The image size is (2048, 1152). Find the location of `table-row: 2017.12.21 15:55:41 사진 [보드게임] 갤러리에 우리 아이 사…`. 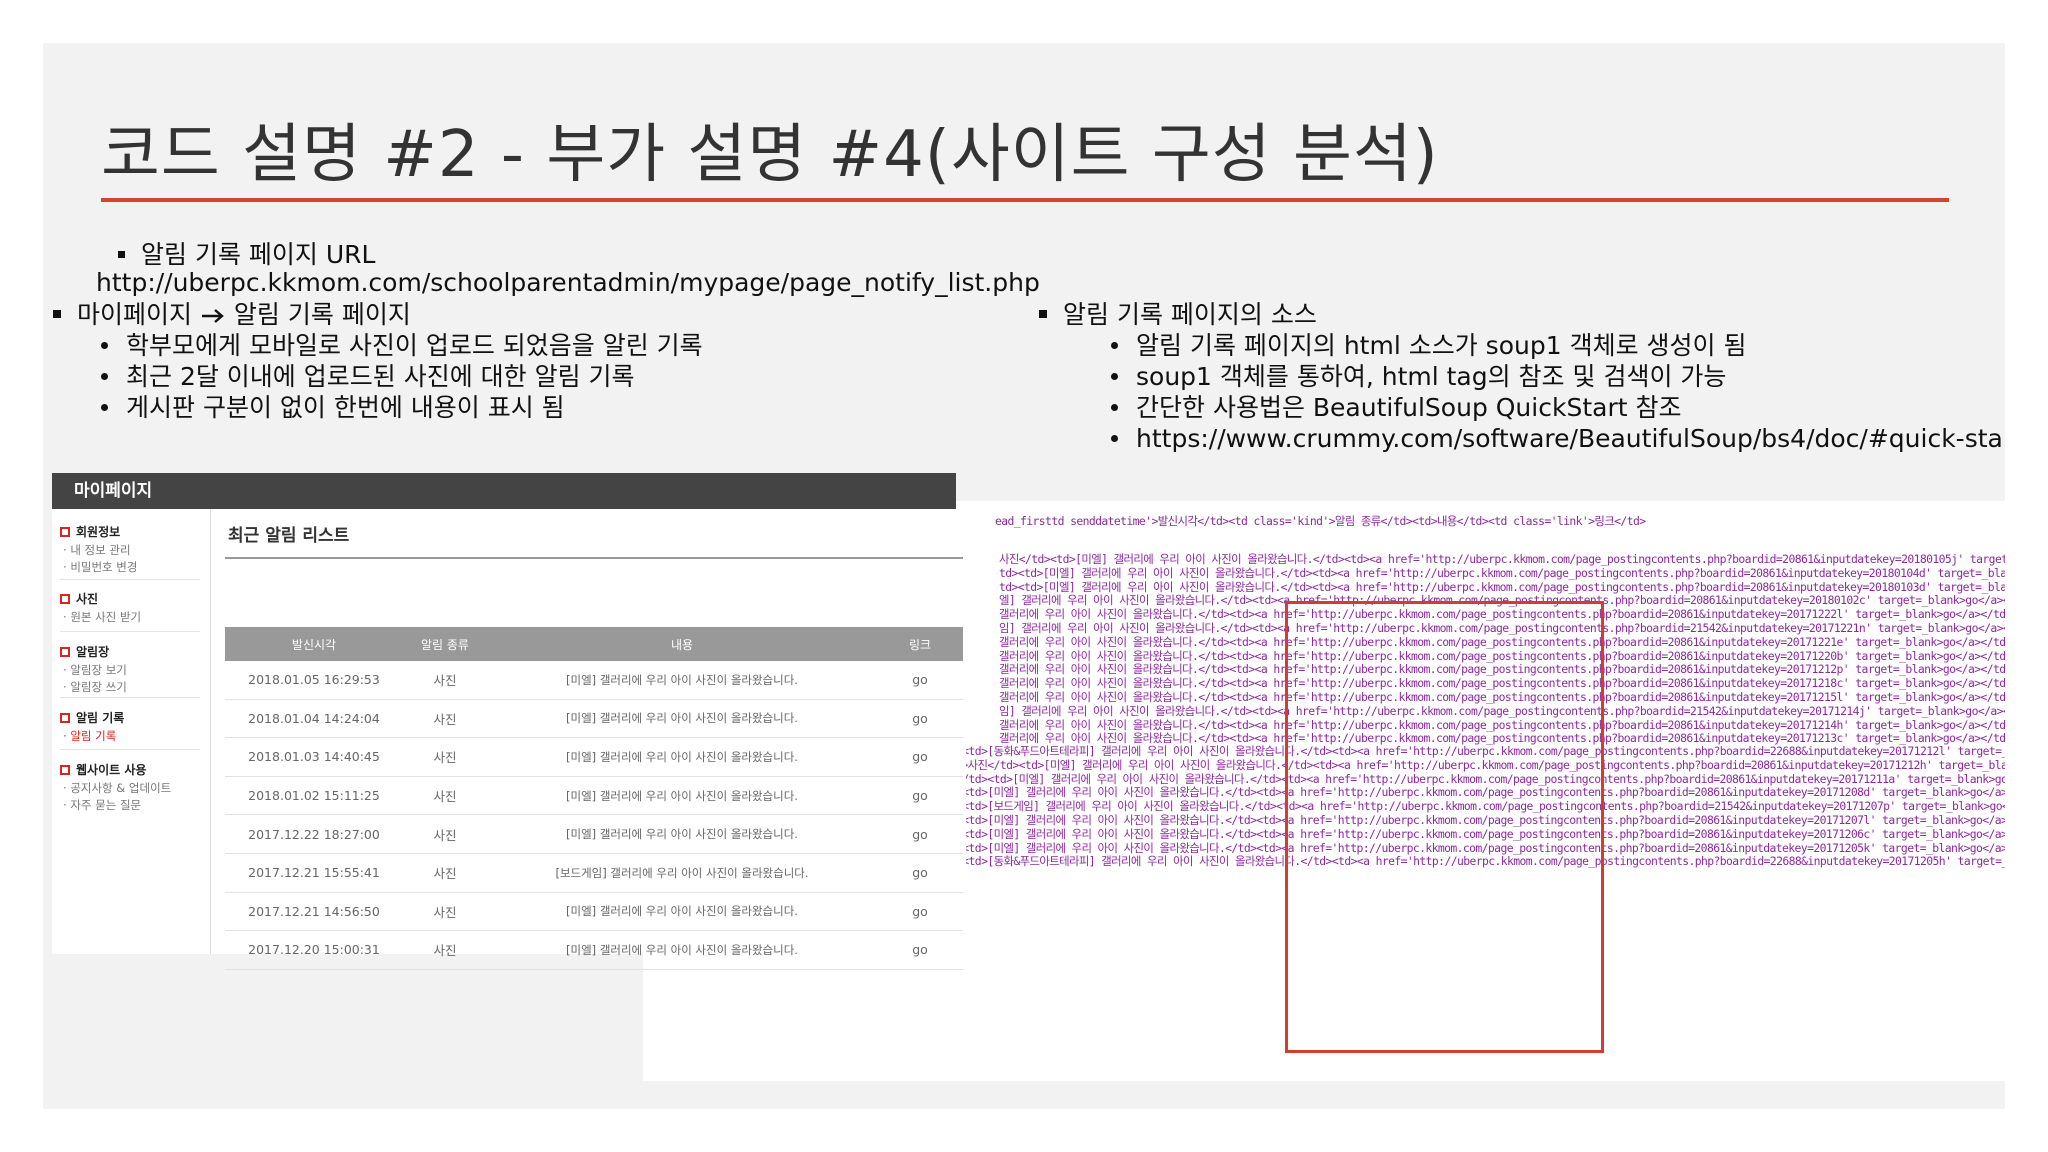

table-row: 2017.12.21 15:55:41 사진 [보드게임] 갤러리에 우리 아이 사… is located at coordinates (594, 873).